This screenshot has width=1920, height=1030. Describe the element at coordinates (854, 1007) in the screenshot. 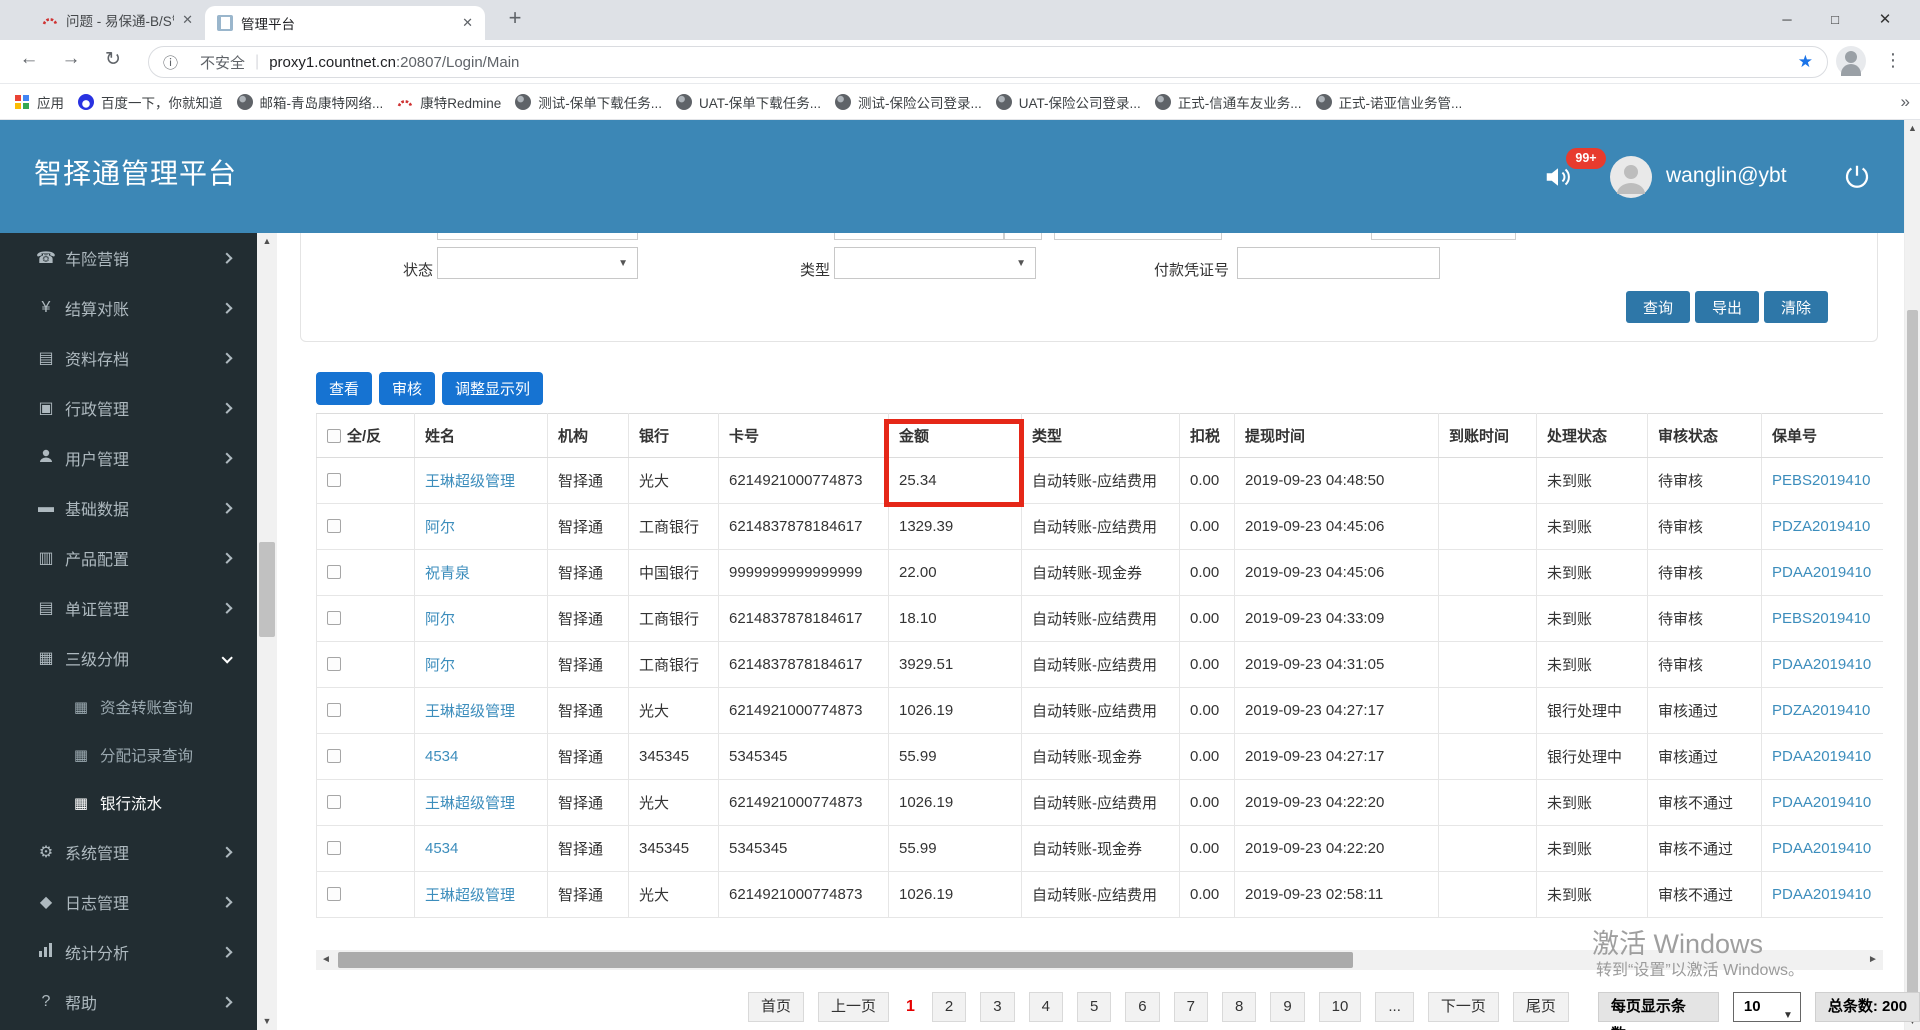

I see `pager-prev: 上一页` at that location.